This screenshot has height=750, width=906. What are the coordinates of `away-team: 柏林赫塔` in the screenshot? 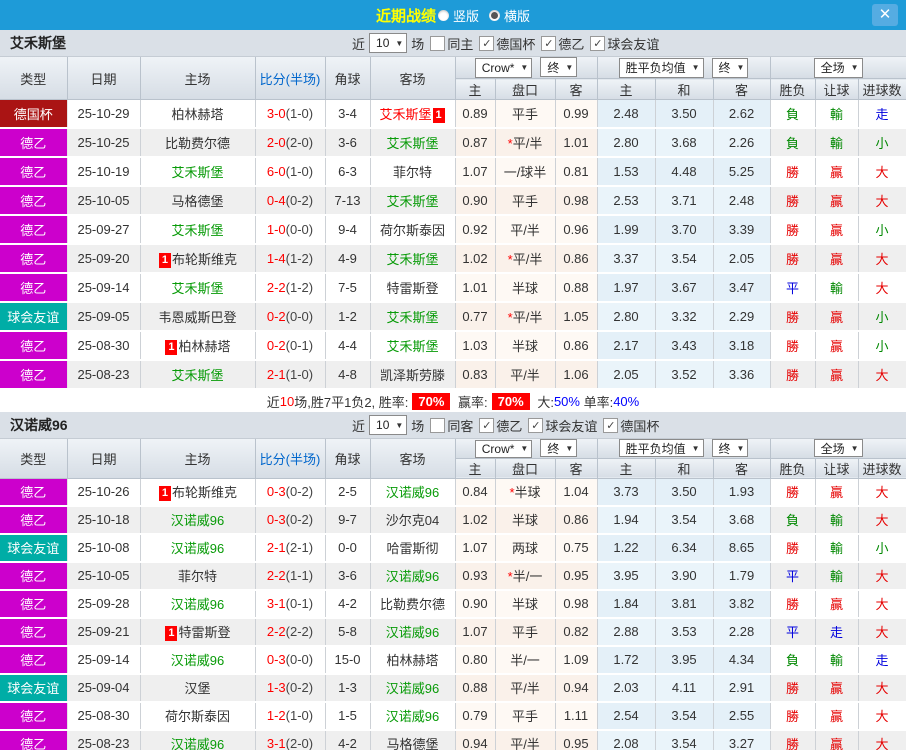 It's located at (413, 660).